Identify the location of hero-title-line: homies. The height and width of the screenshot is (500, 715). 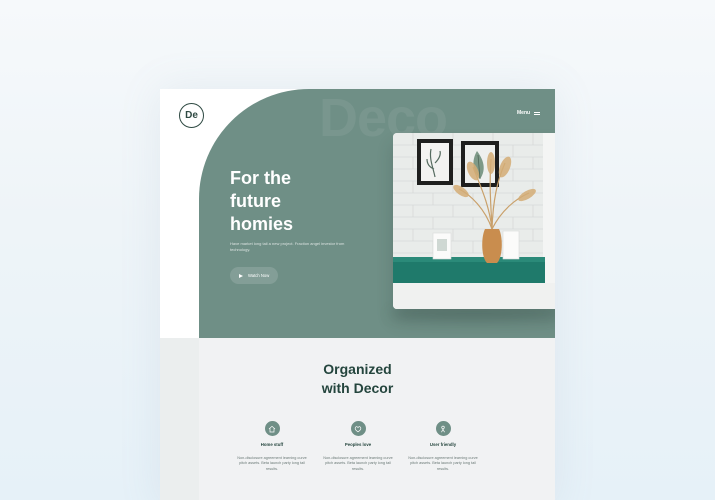
(262, 224).